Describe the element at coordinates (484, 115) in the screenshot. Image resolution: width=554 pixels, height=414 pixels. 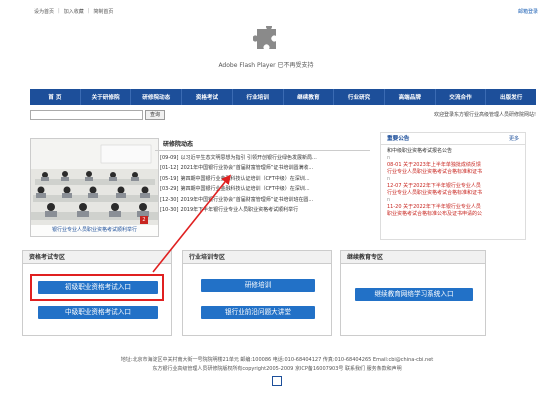
I see `welcome-message: 欢迎登录东方银行业高级管理人员研修院网站!` at that location.